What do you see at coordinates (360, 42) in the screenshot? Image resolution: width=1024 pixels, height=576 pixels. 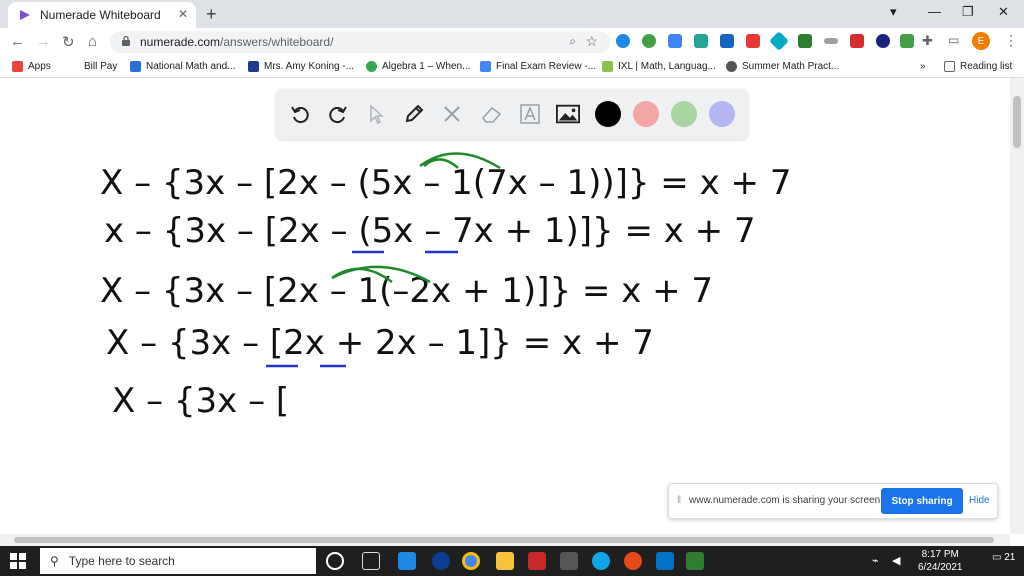 I see `address-bar: numerade.com/answers/whiteboard/ ⌕ ☆` at bounding box center [360, 42].